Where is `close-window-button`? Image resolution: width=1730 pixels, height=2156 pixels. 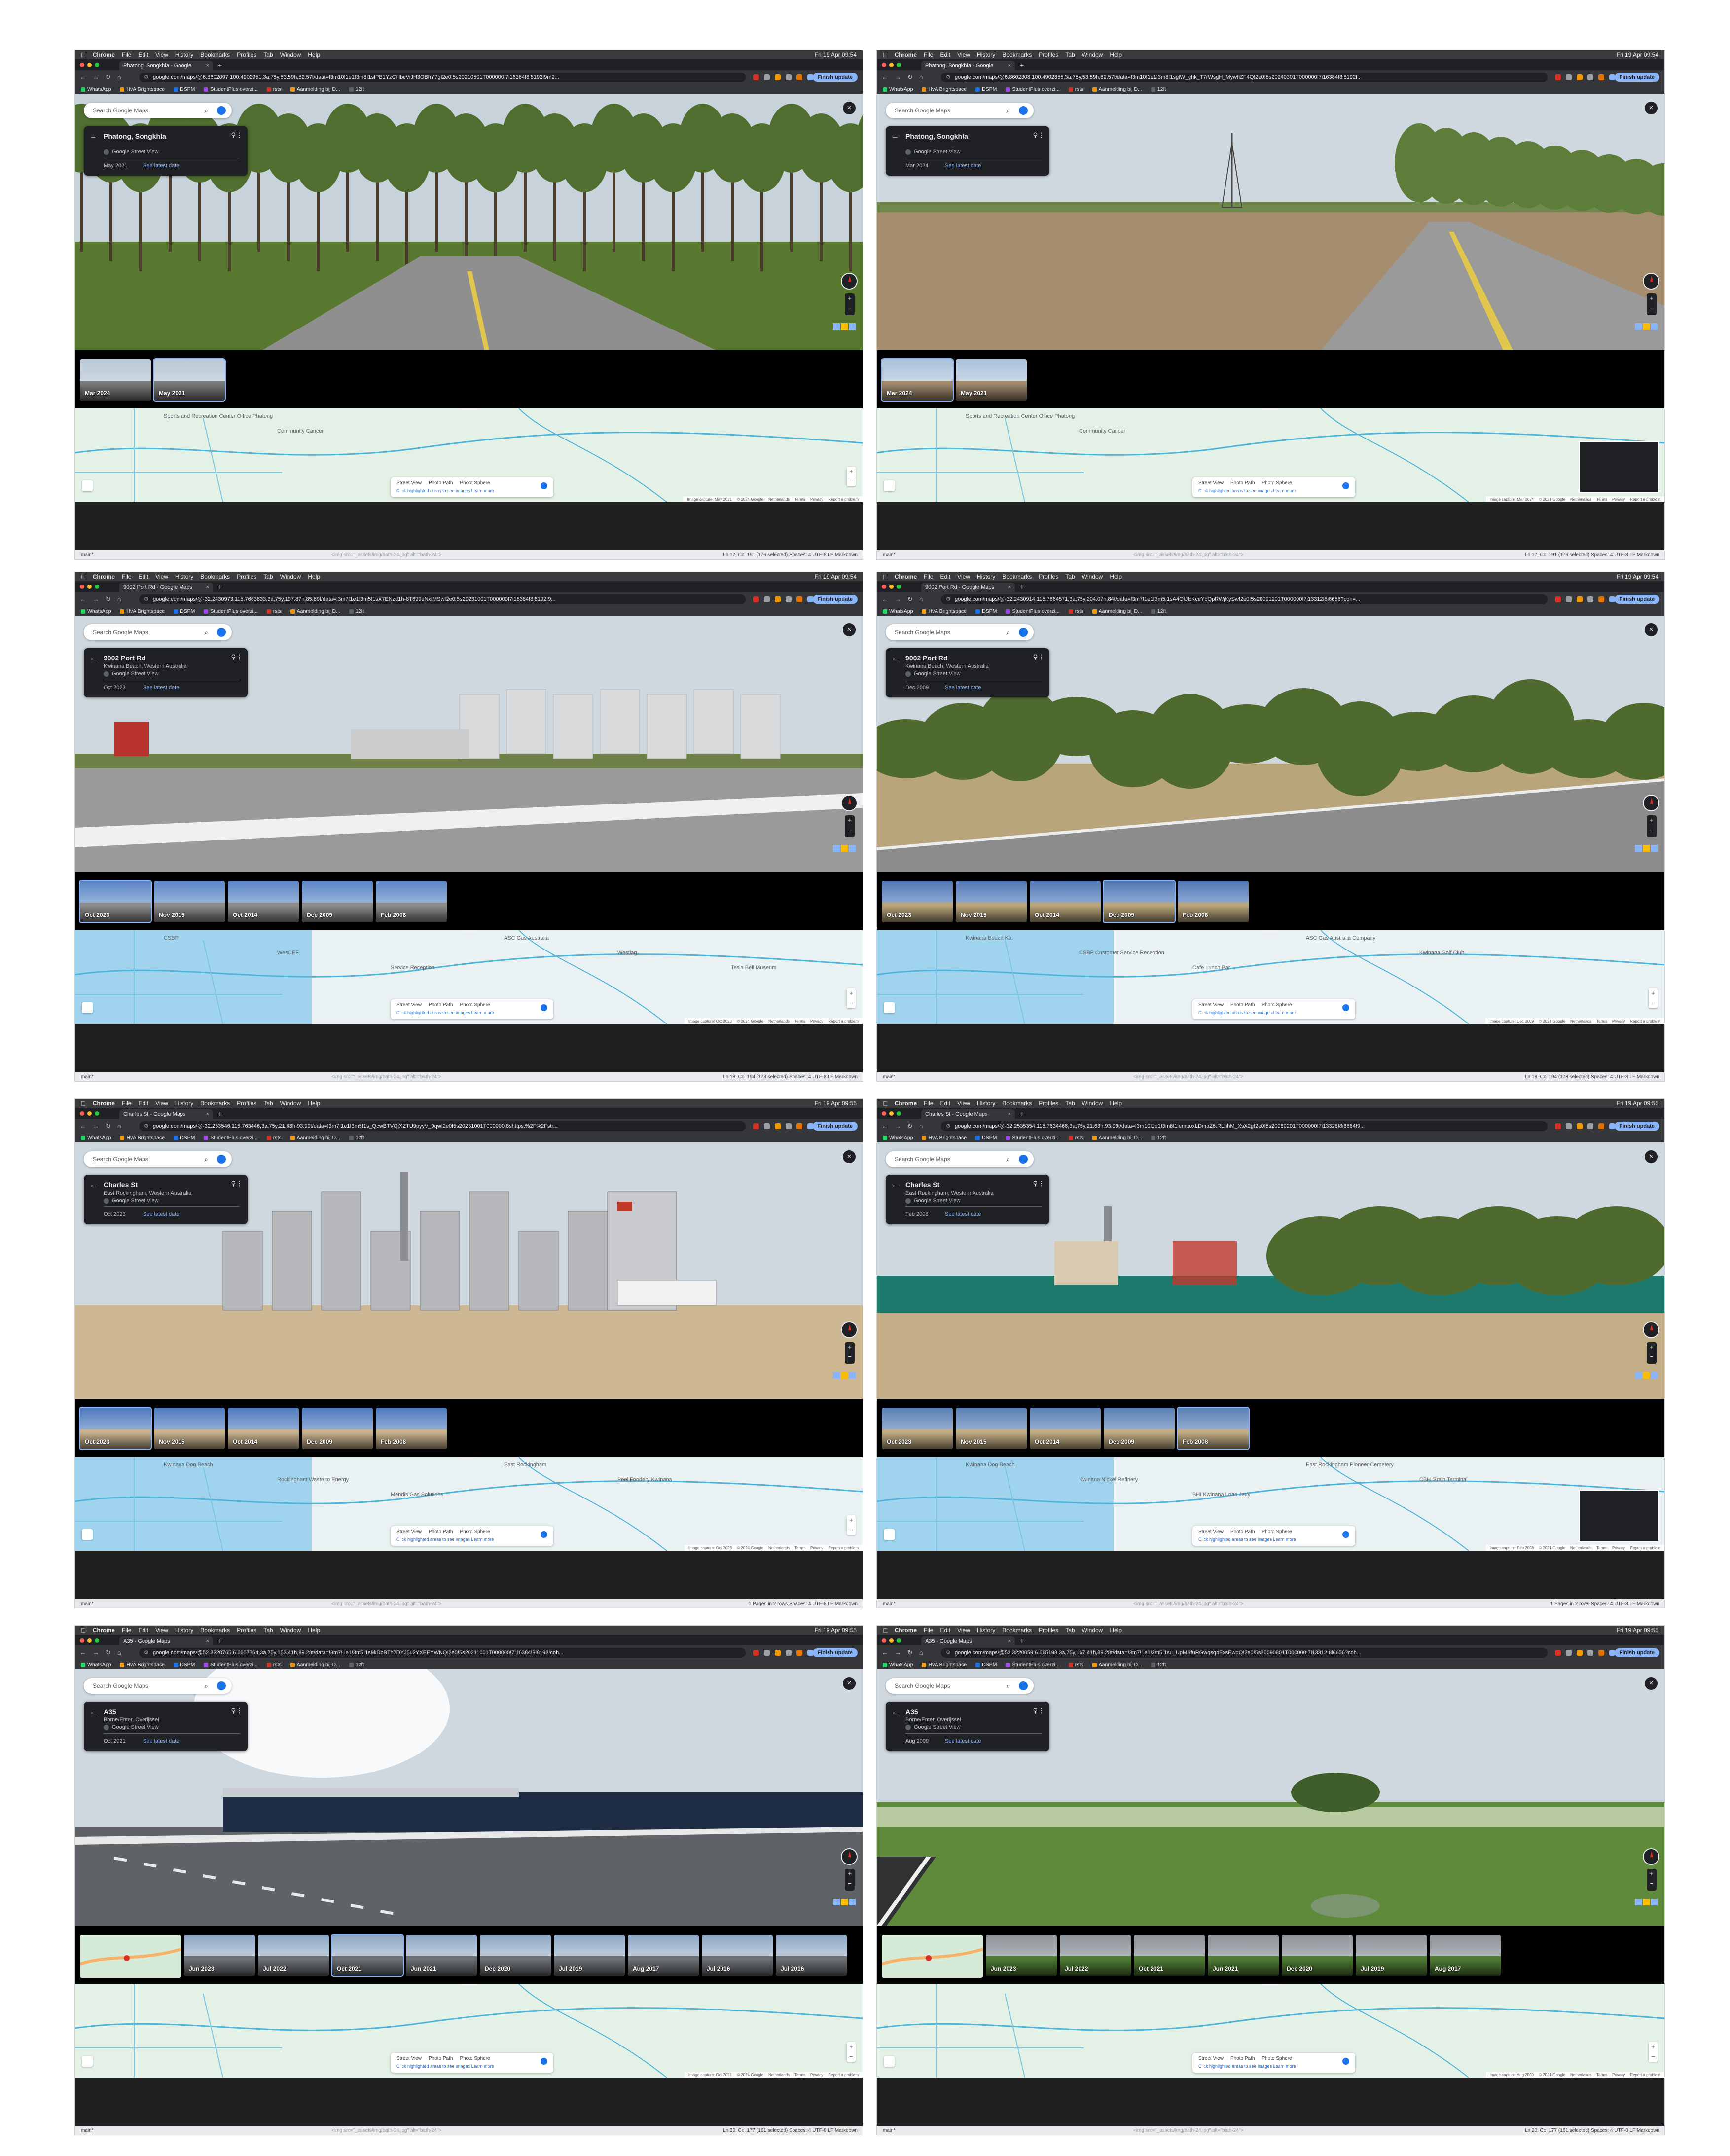
close-window-button is located at coordinates (884, 587).